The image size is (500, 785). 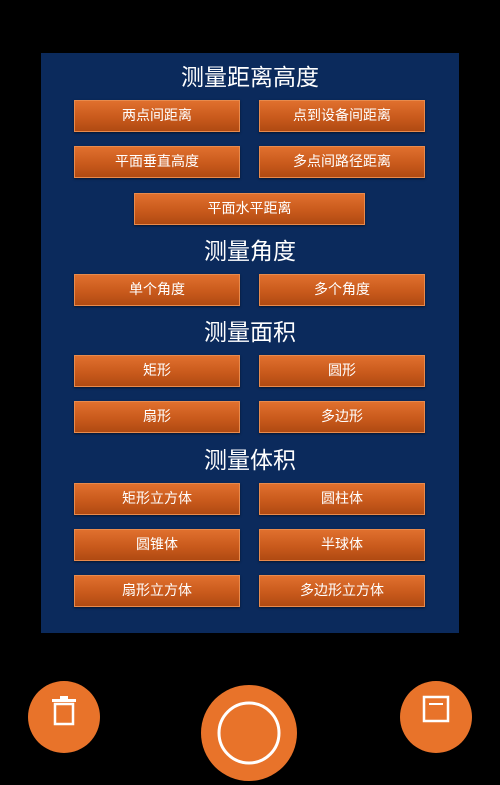 I want to click on trash-icon, so click(x=64, y=711).